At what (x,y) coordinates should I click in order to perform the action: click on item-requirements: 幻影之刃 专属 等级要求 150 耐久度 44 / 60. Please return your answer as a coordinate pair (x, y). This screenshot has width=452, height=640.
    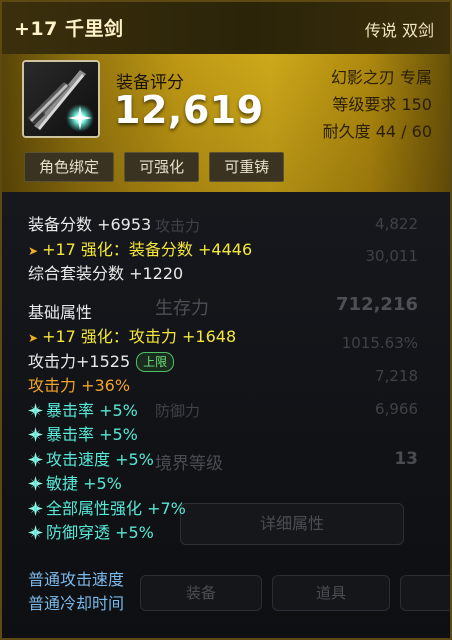
    Looking at the image, I should click on (377, 104).